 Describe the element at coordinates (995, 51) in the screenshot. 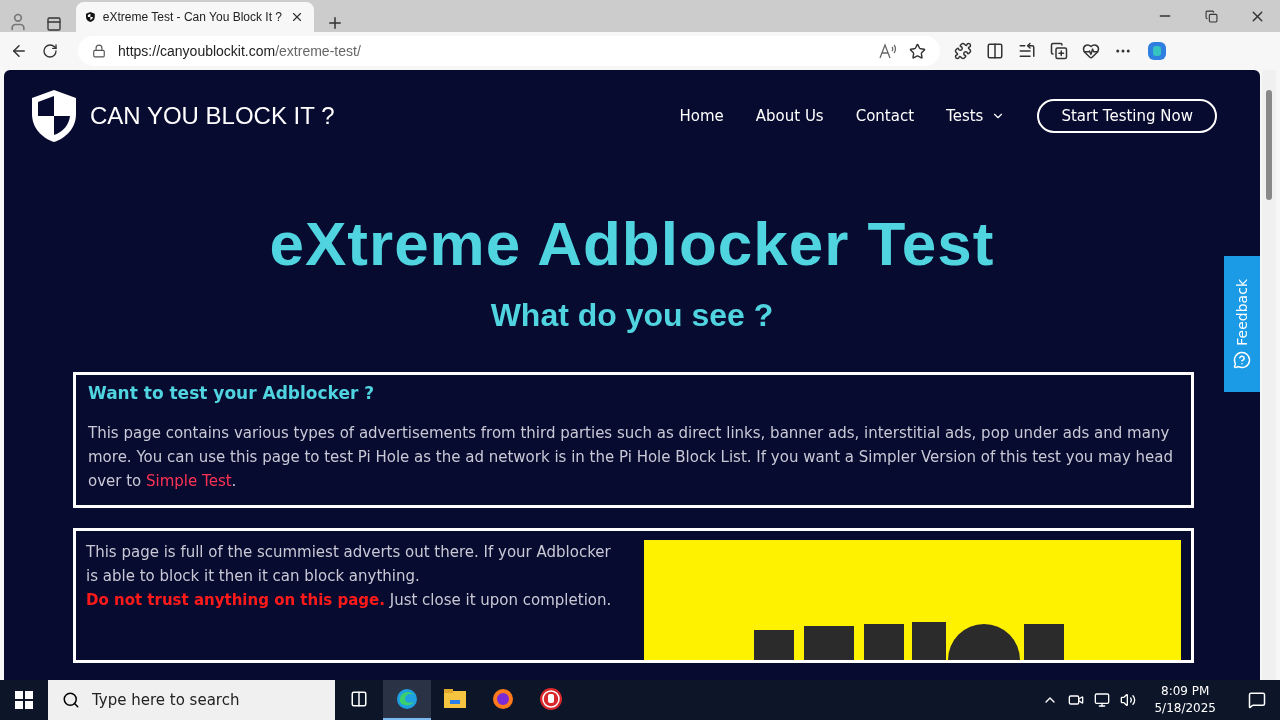

I see `split-screen-icon` at that location.